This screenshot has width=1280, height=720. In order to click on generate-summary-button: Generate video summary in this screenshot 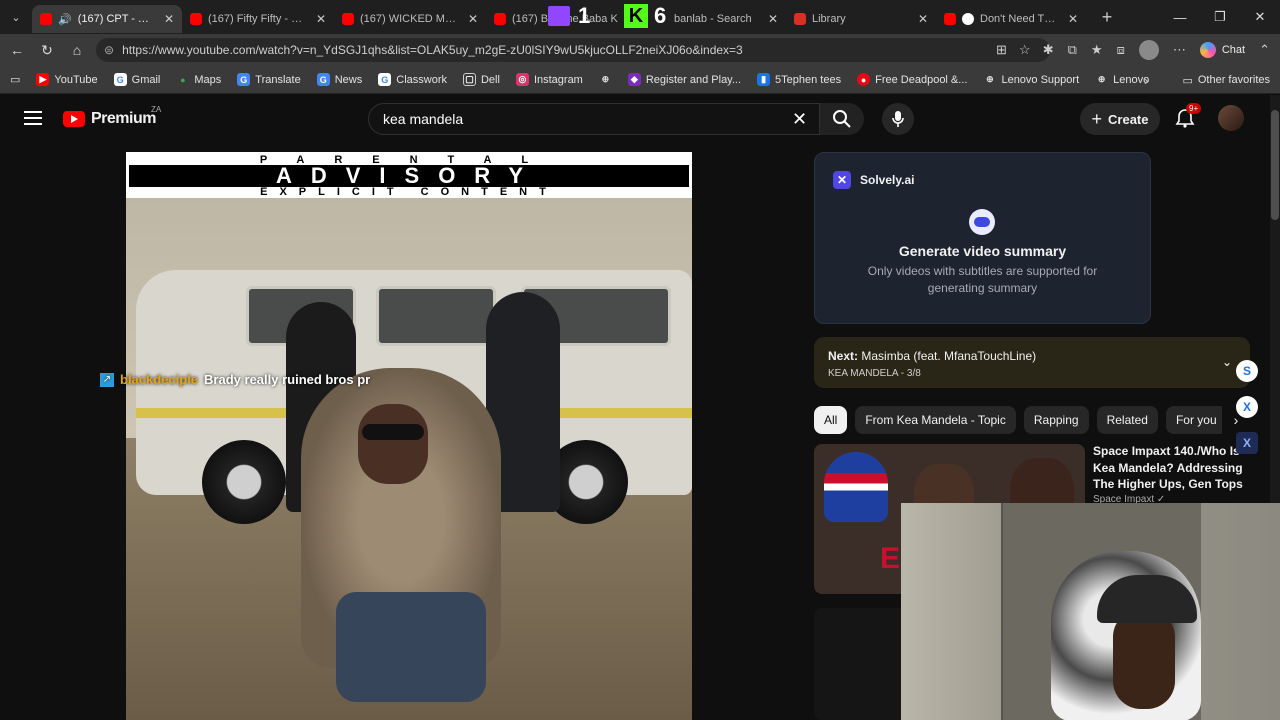, I will do `click(982, 251)`.